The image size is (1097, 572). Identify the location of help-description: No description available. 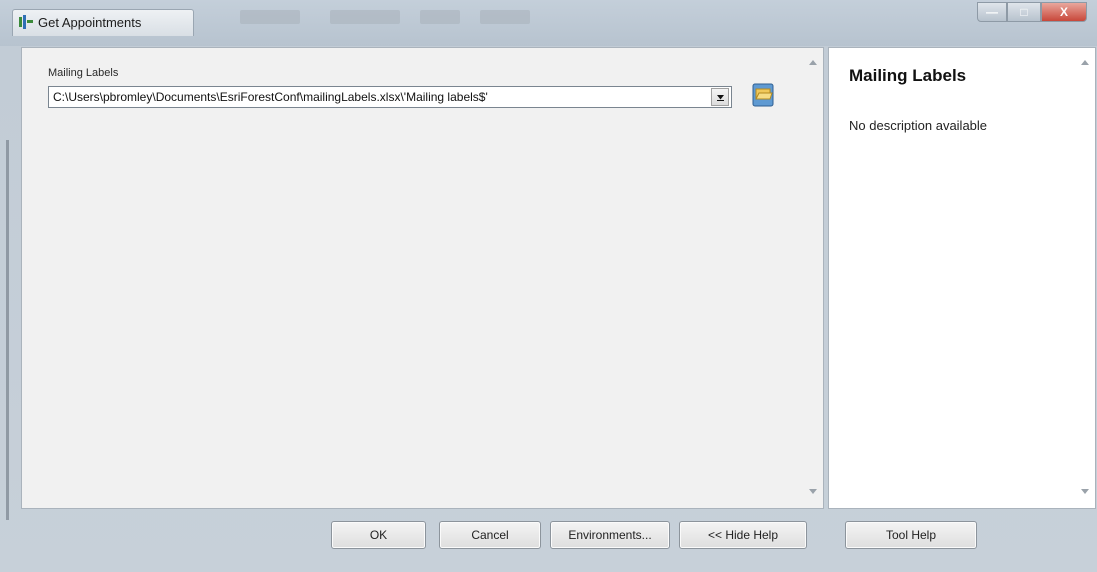
(918, 125).